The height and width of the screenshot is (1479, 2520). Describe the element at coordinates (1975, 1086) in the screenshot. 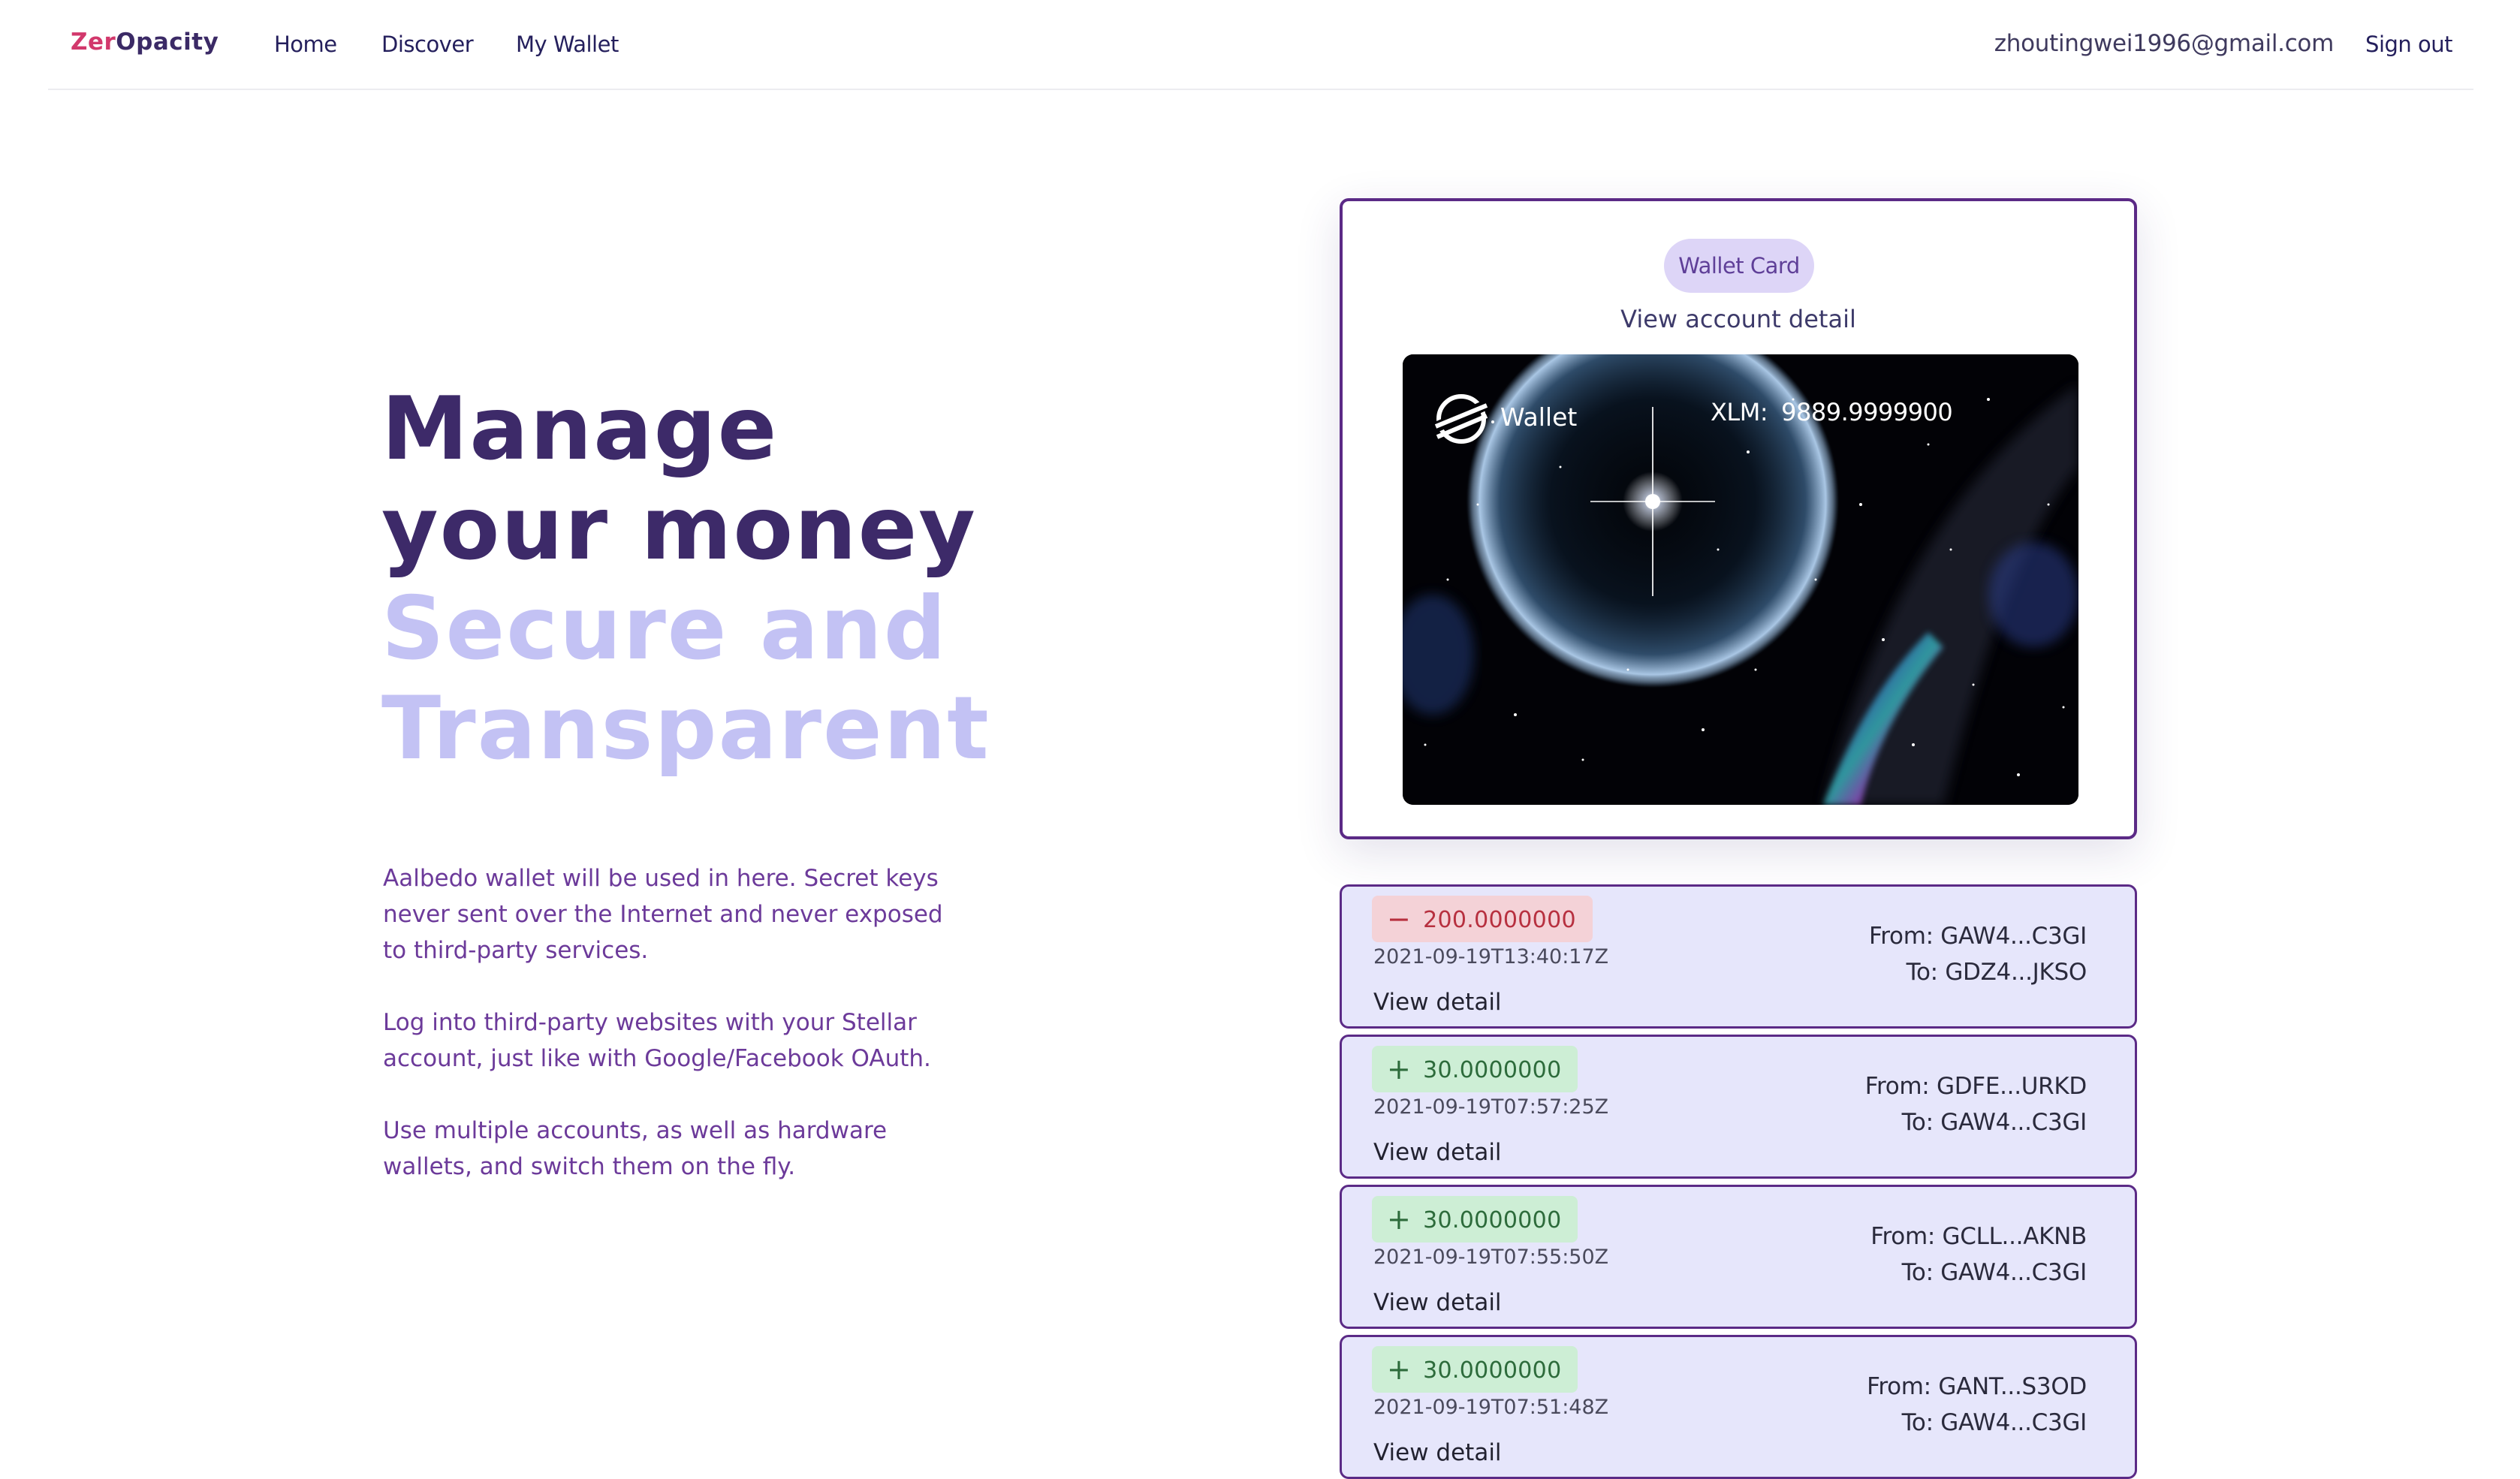

I see `transaction-from: From: GDFE...URKD` at that location.